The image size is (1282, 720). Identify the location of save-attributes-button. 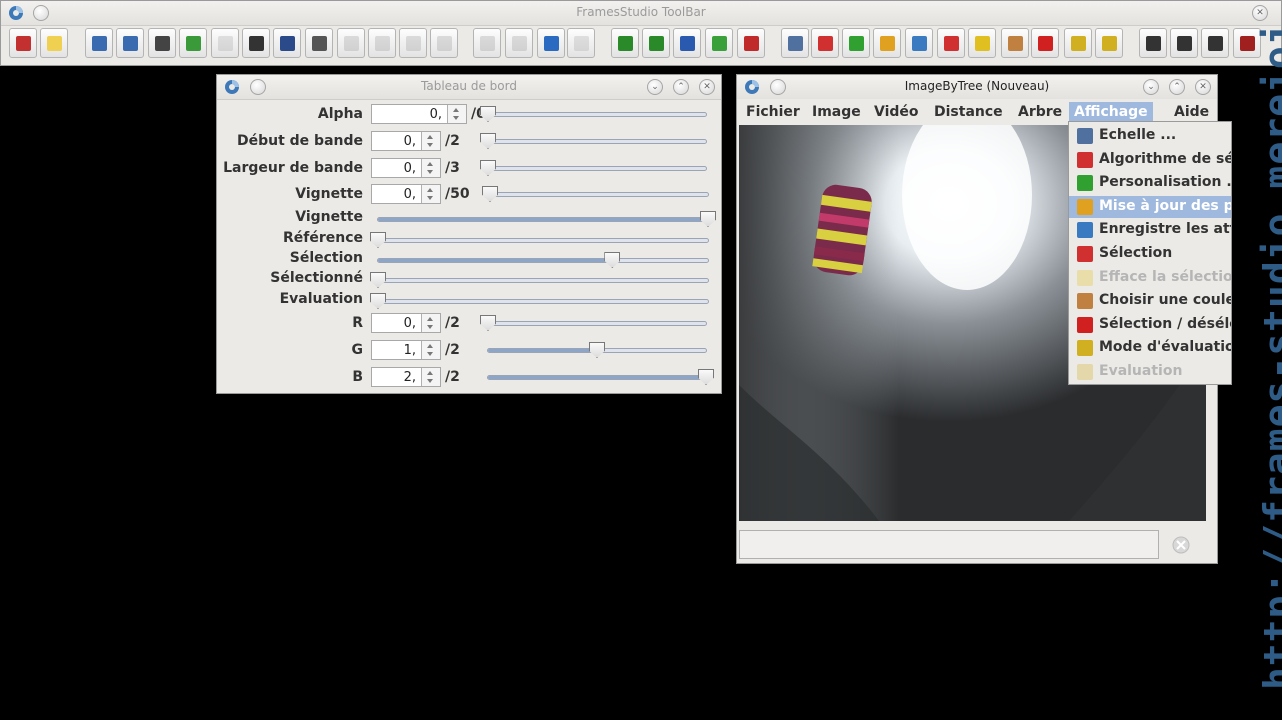
(919, 43).